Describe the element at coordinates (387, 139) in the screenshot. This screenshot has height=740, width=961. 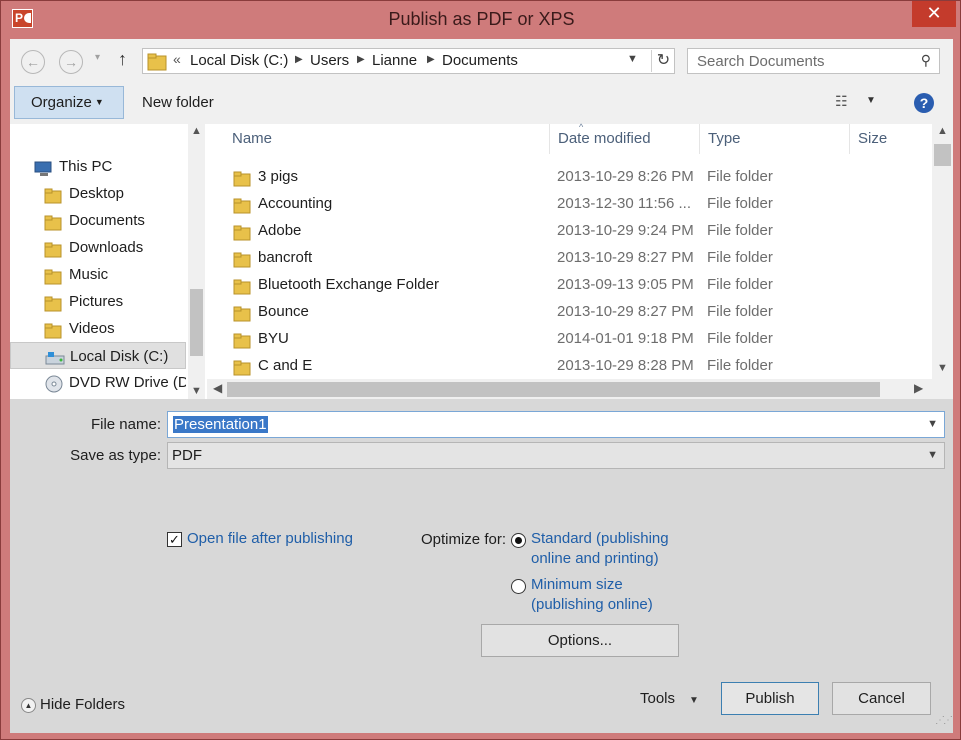
I see `column-header-name: Name` at that location.